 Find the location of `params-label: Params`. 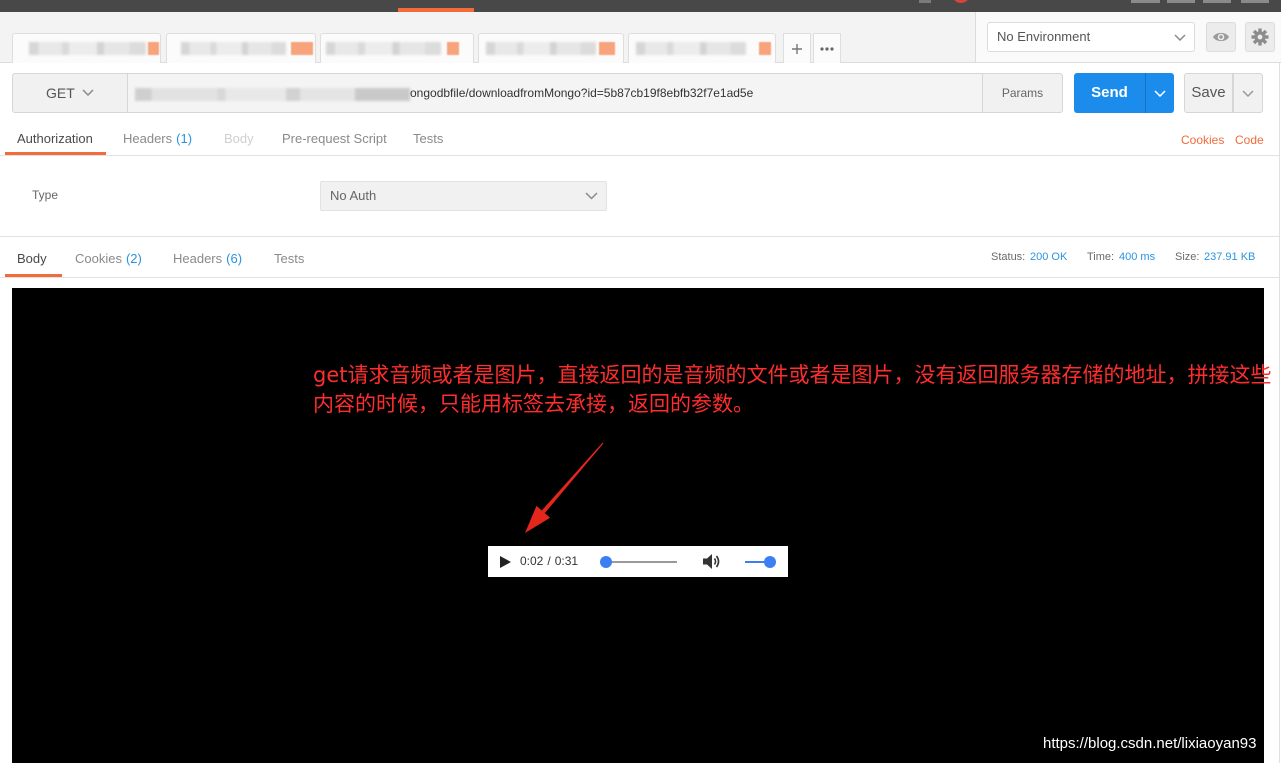

params-label: Params is located at coordinates (1022, 93).